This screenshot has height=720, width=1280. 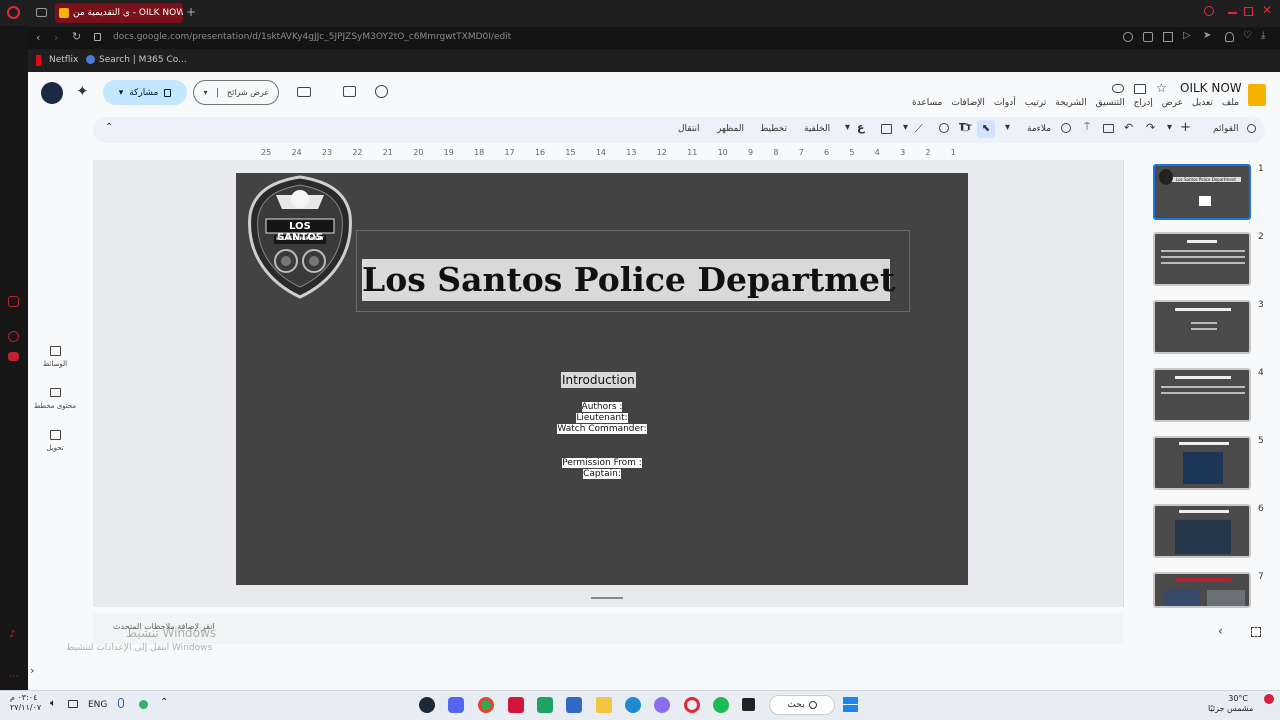 What do you see at coordinates (121, 703) in the screenshot?
I see `microphone-icon` at bounding box center [121, 703].